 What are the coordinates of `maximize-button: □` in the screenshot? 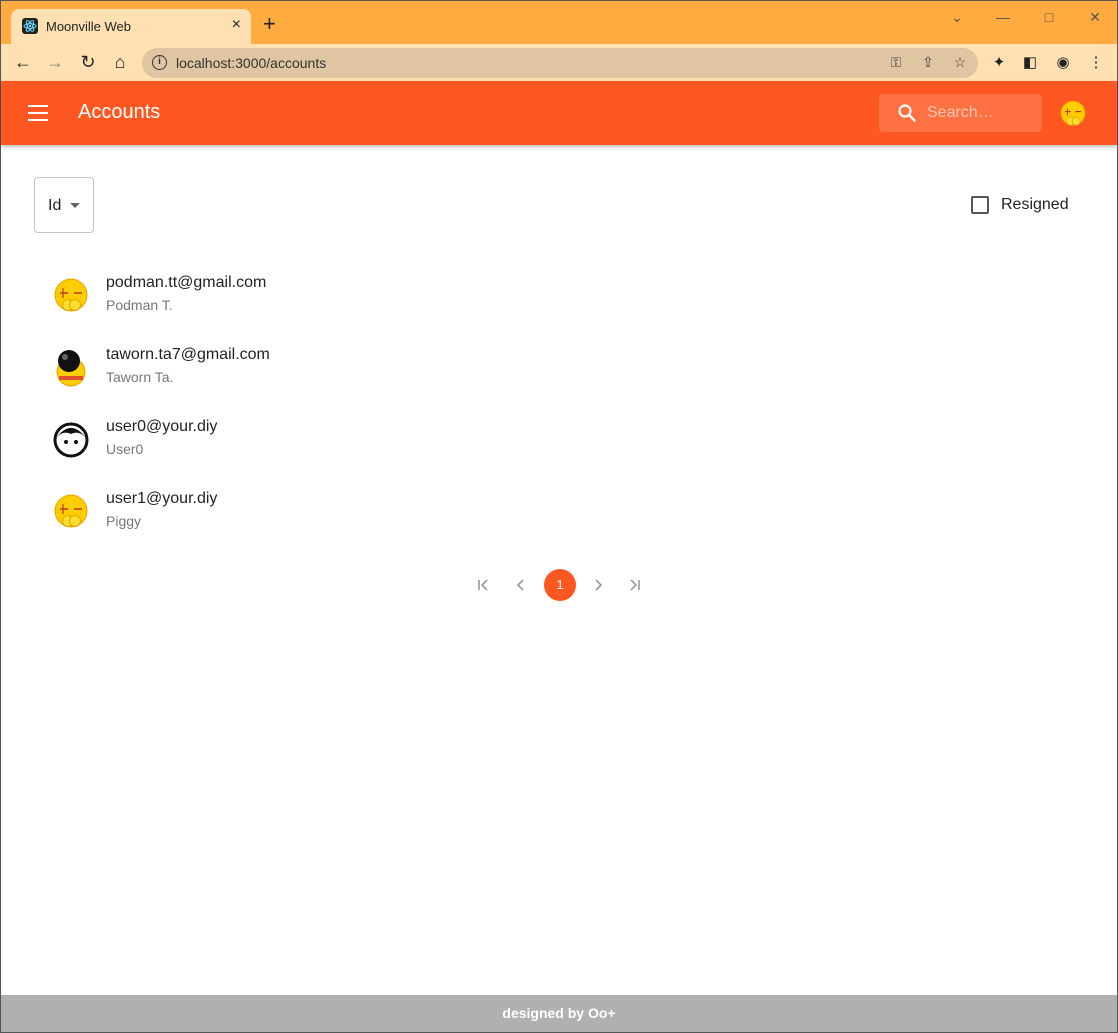 It's located at (1049, 17).